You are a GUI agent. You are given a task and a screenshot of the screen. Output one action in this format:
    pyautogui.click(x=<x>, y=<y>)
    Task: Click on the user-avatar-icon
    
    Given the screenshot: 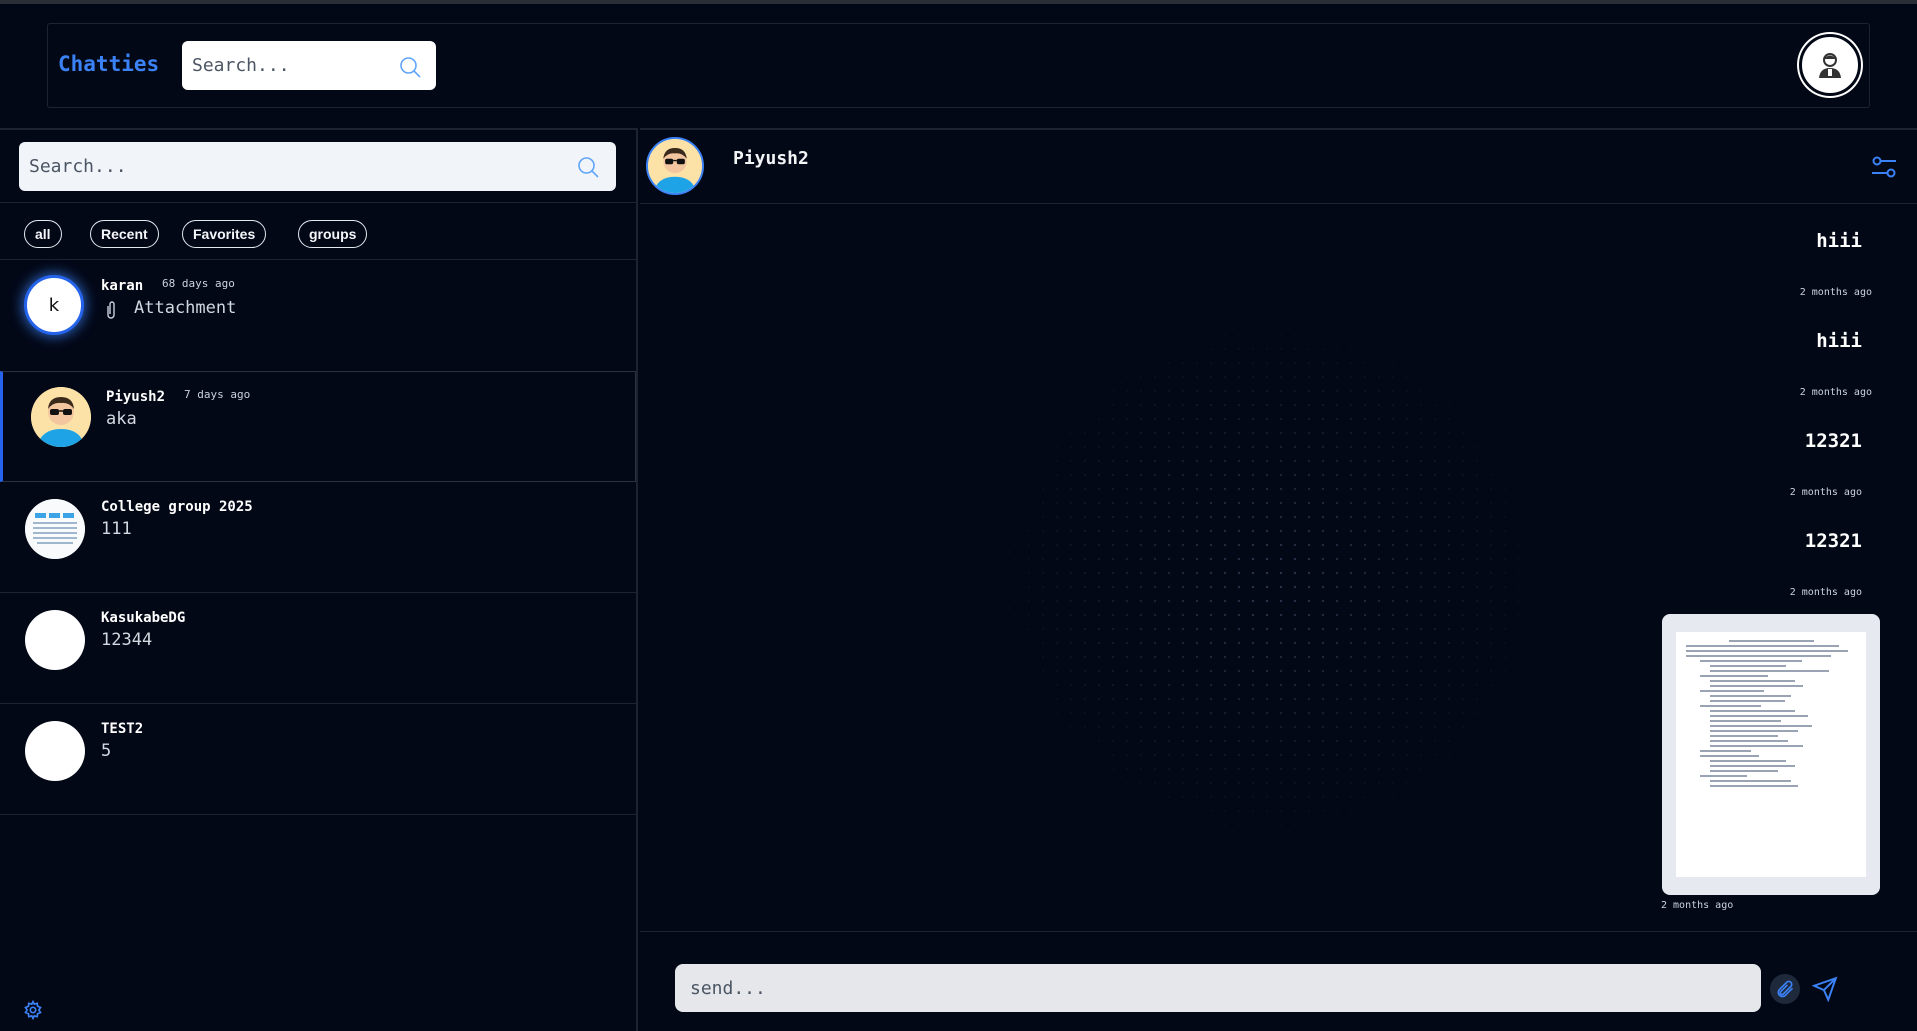 What is the action you would take?
    pyautogui.click(x=1830, y=65)
    